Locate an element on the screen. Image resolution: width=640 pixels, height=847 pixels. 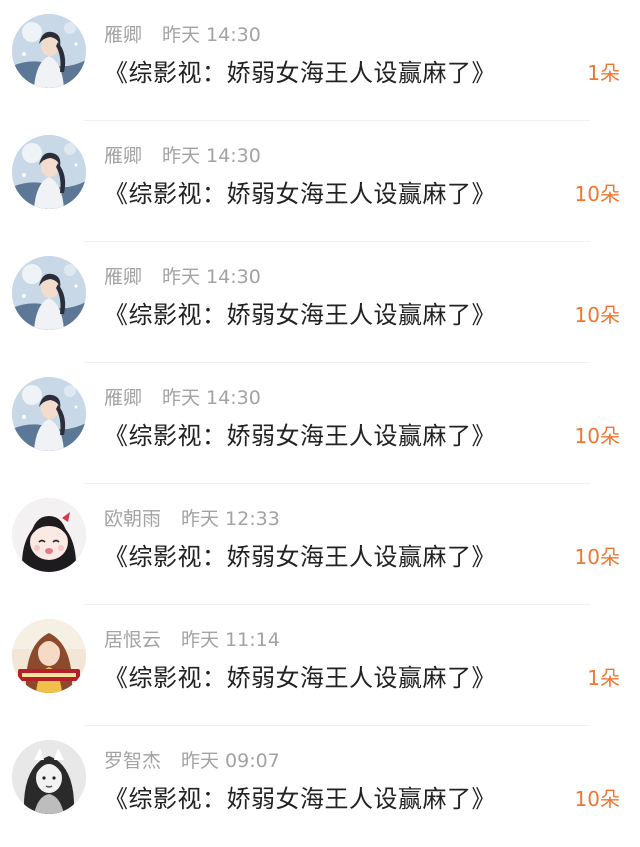
timestamp: 昨天 12:33 is located at coordinates (230, 519).